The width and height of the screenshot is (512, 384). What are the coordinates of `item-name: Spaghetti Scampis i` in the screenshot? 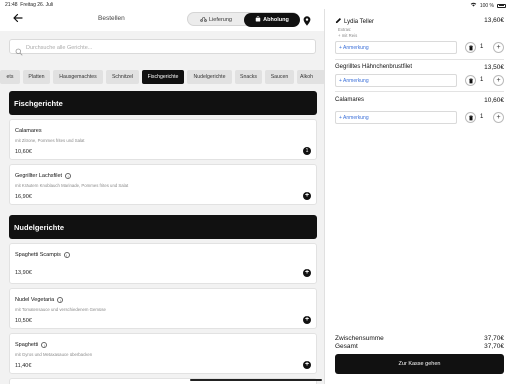 It's located at (42, 255).